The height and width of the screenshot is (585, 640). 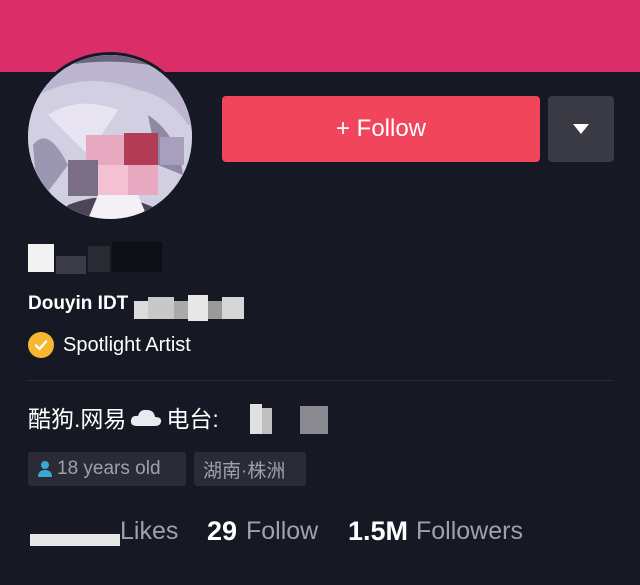 I want to click on followers-count: 1.5M, so click(x=378, y=531).